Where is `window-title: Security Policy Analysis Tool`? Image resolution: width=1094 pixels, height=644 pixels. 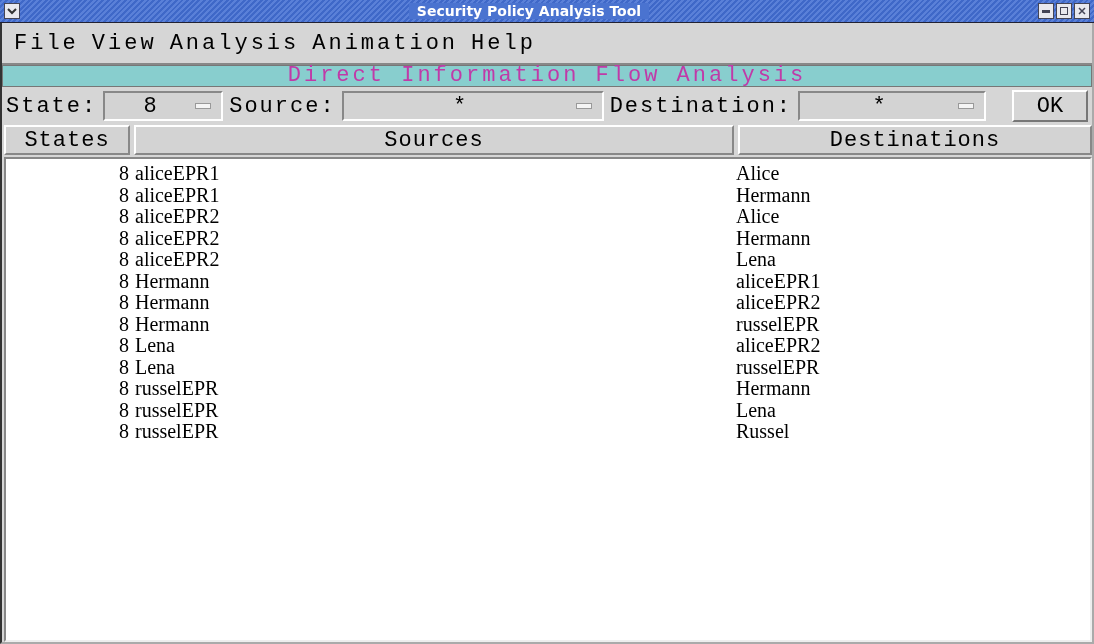
window-title: Security Policy Analysis Tool is located at coordinates (529, 11).